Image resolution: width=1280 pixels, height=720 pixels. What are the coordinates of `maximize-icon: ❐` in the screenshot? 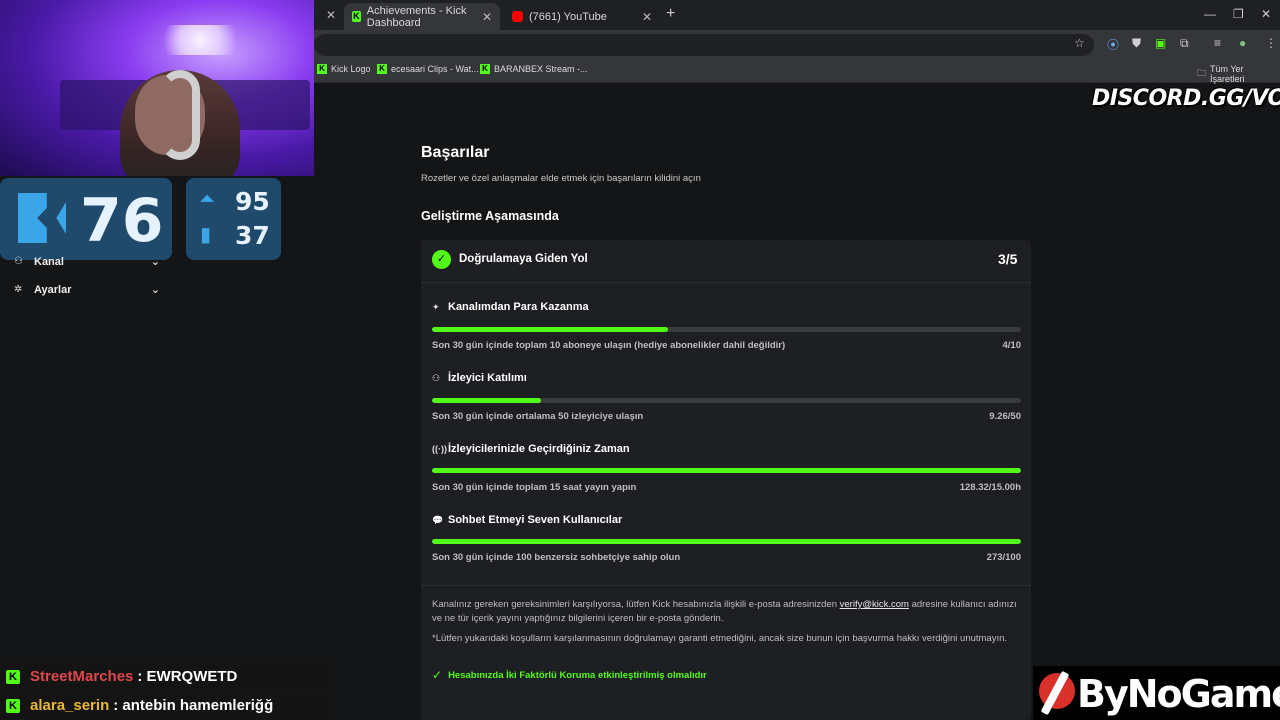 It's located at (1238, 14).